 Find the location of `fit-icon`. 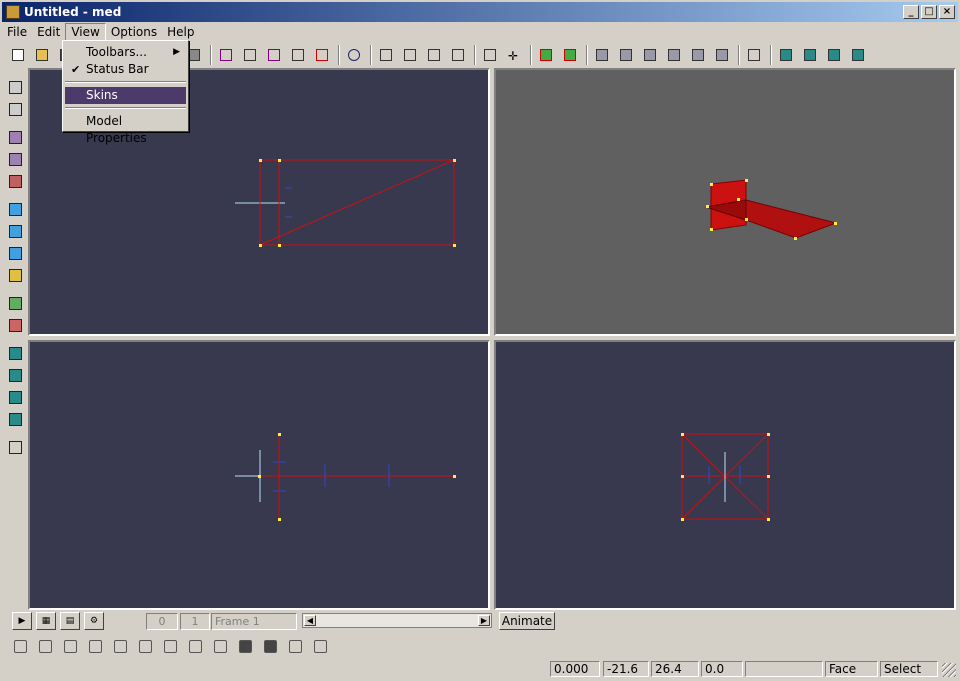

fit-icon is located at coordinates (490, 55).